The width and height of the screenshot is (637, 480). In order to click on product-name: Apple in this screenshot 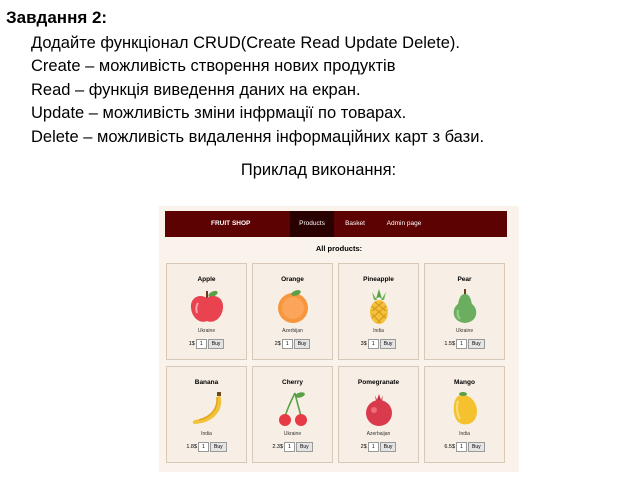, I will do `click(206, 279)`.